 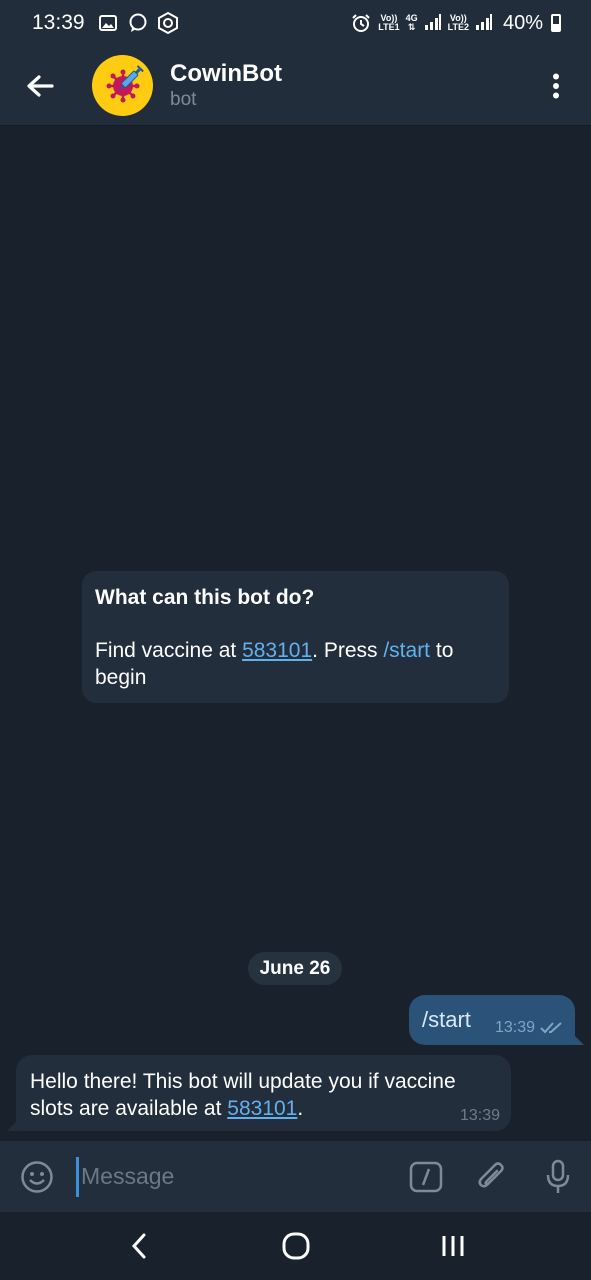 I want to click on bot-commands-button, so click(x=426, y=1176).